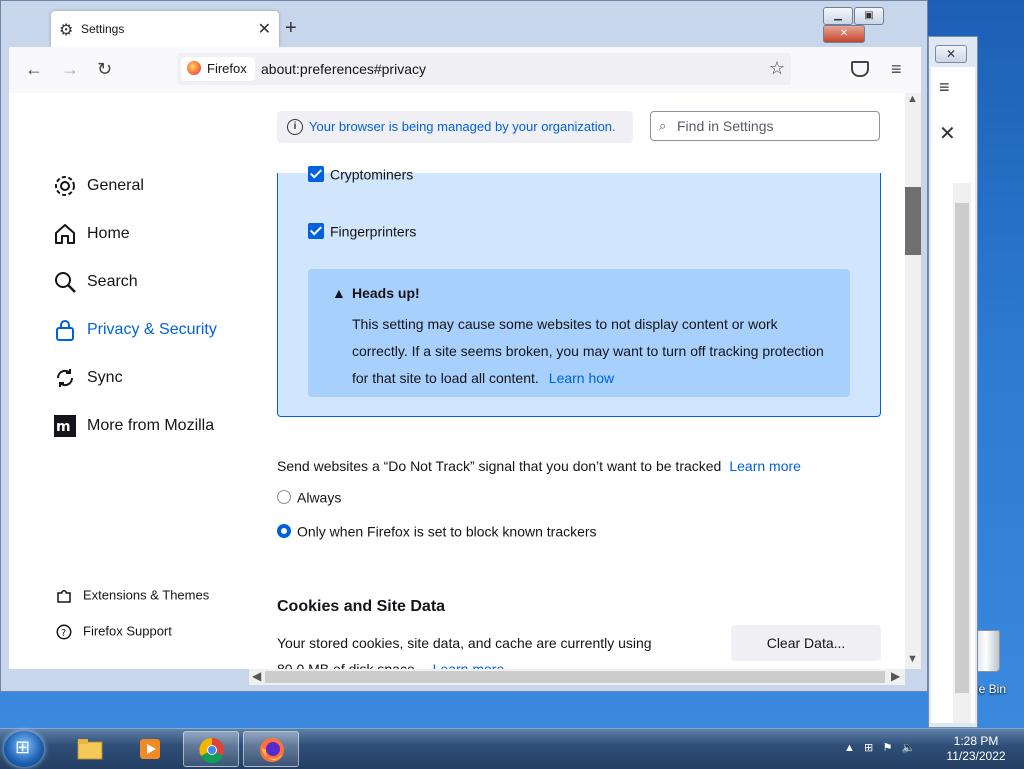  What do you see at coordinates (264, 29) in the screenshot?
I see `tab-close-icon: ✕` at bounding box center [264, 29].